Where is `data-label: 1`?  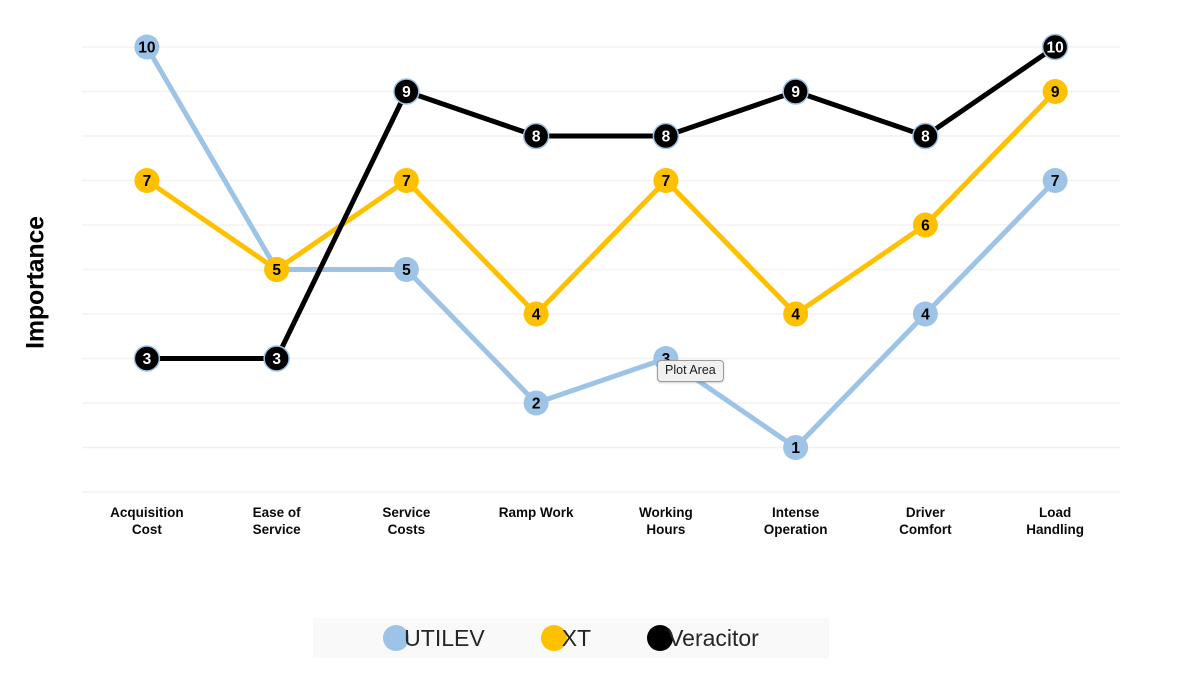
data-label: 1 is located at coordinates (795, 448).